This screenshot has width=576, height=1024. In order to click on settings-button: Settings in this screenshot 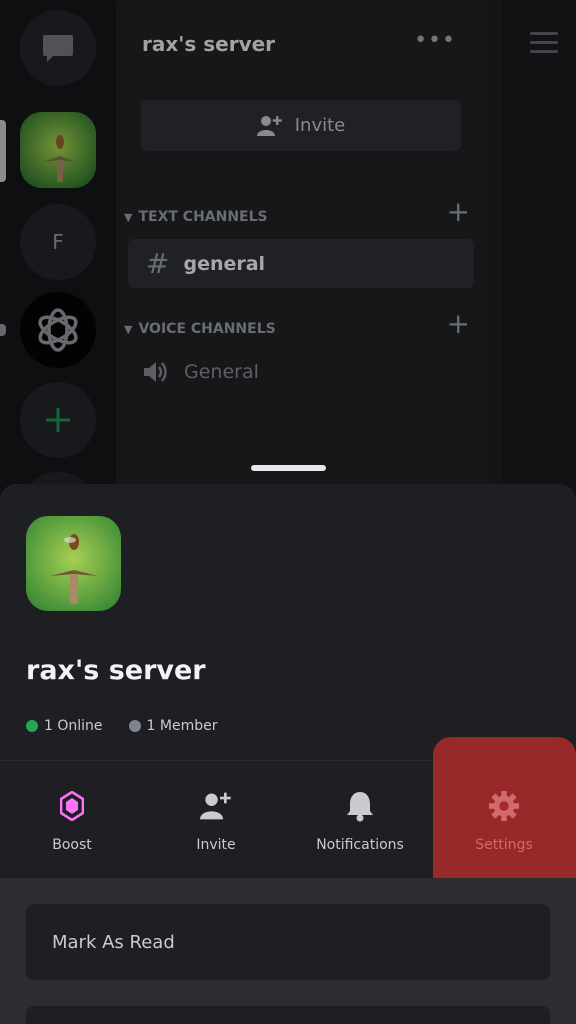, I will do `click(504, 819)`.